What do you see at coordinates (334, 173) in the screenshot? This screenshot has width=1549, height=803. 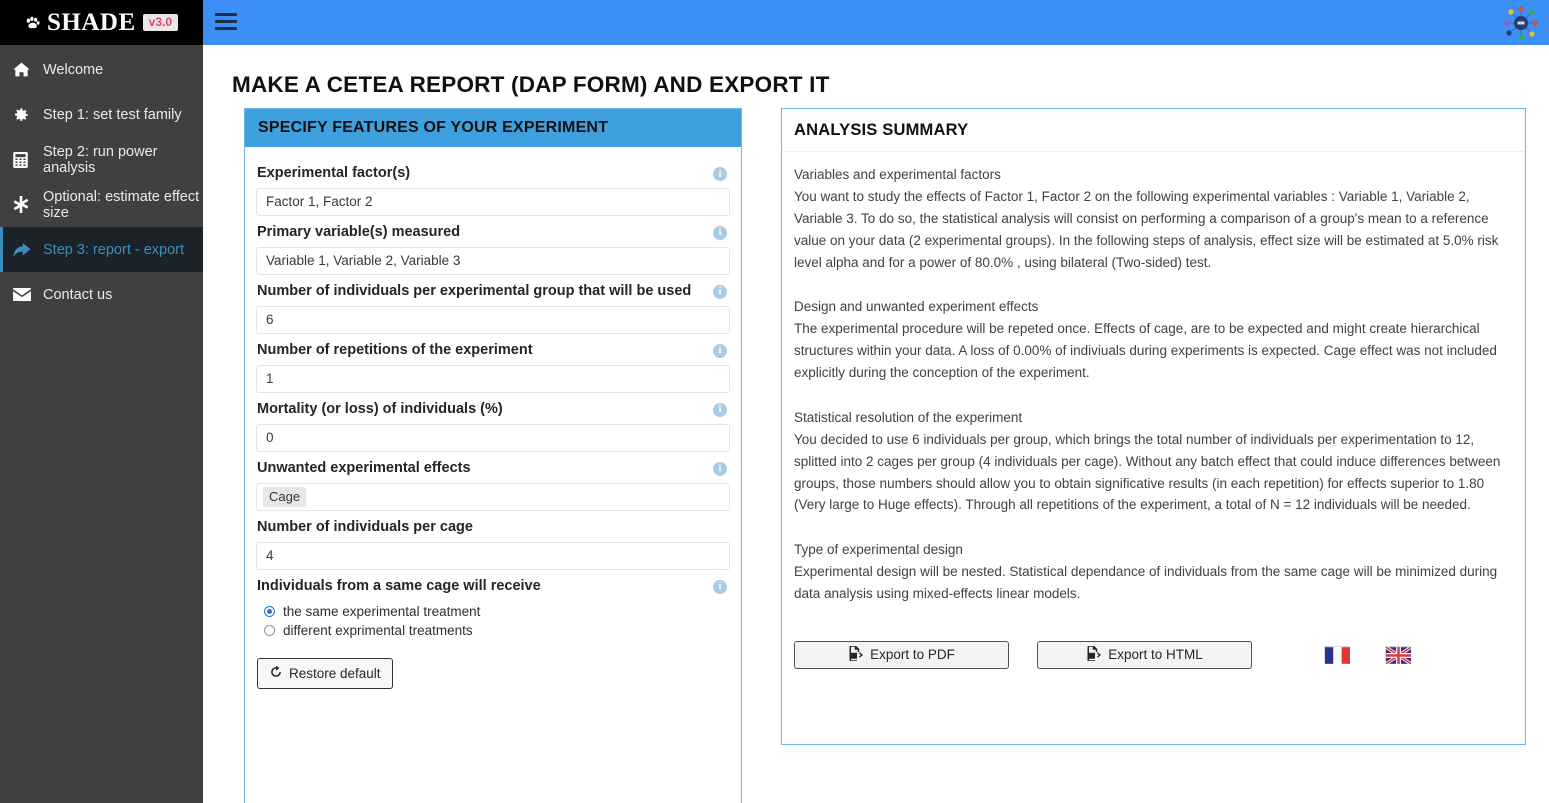 I see `field-label: Experimental factor(s)` at bounding box center [334, 173].